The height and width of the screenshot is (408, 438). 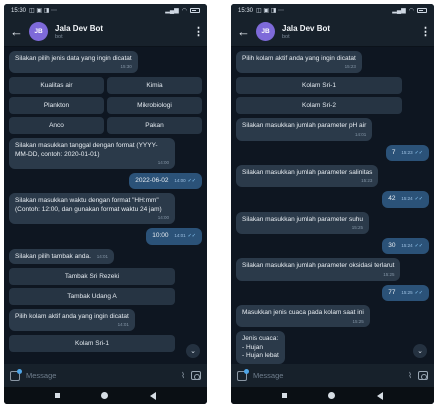 I want to click on outgoing-message: 10:00 14:01 ✓✓, so click(x=174, y=236).